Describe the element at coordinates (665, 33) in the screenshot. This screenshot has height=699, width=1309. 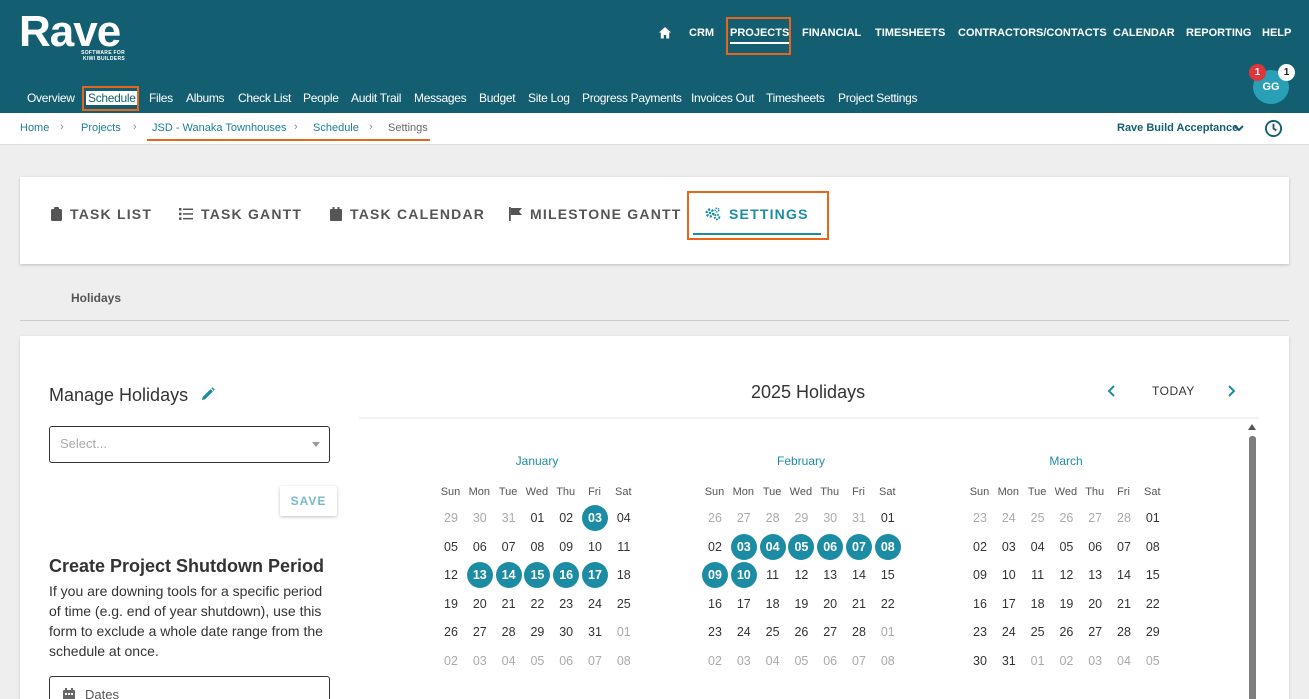
I see `home-icon` at that location.